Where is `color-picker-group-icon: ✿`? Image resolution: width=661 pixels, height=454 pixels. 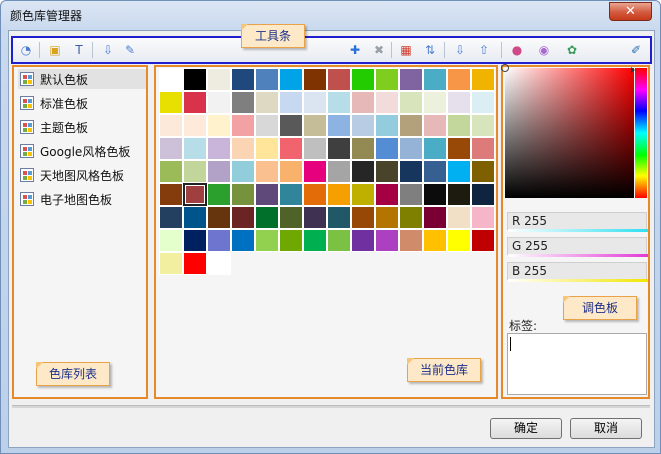
color-picker-group-icon: ✿ is located at coordinates (572, 50).